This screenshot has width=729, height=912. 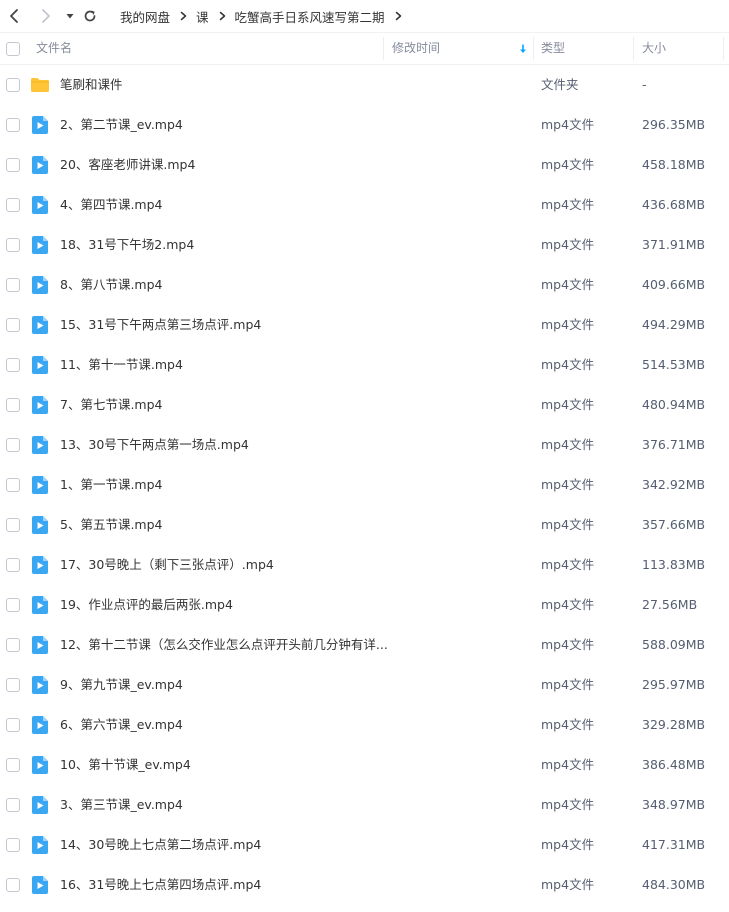 I want to click on breadcrumb-item-current-folder: 吃蟹高手日系风速写第二期, so click(x=310, y=16).